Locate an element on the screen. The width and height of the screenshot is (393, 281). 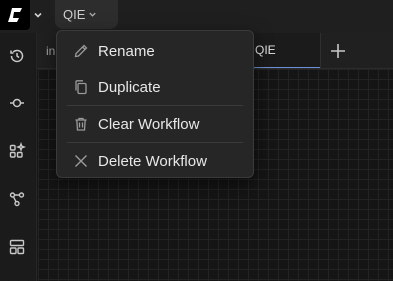
menu-item-label: Delete Workflow is located at coordinates (152, 161).